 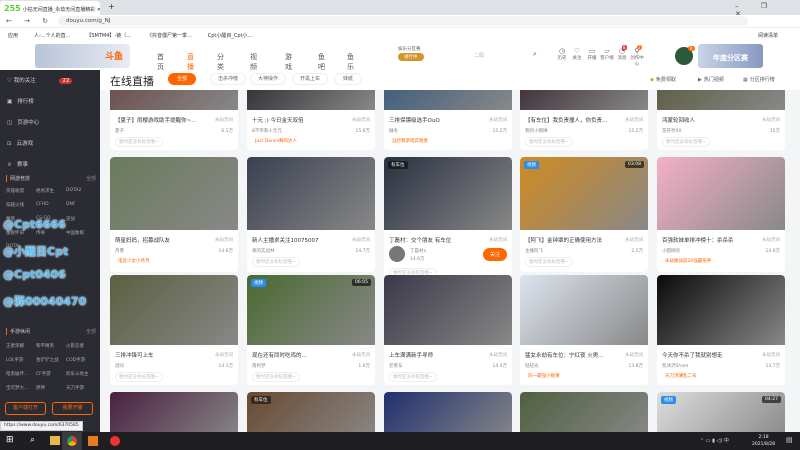 What do you see at coordinates (21, 205) in the screenshot?
I see `sidebar-game-link: 穿越火线` at bounding box center [21, 205].